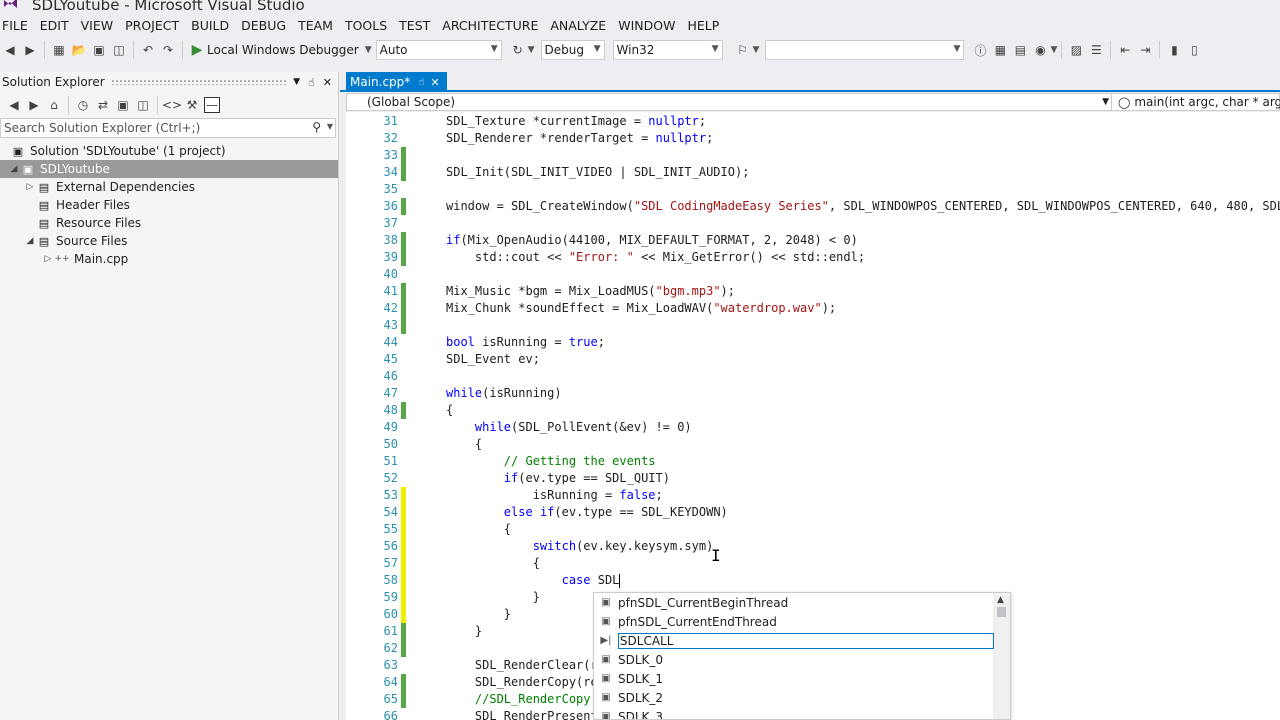 This screenshot has height=720, width=1280. I want to click on code-line: 54 else if(ev.type == SDL_KEYDOWN), so click(813, 512).